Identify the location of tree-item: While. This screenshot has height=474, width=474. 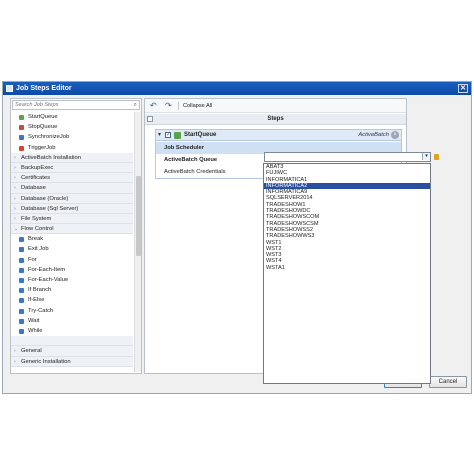
(72, 331).